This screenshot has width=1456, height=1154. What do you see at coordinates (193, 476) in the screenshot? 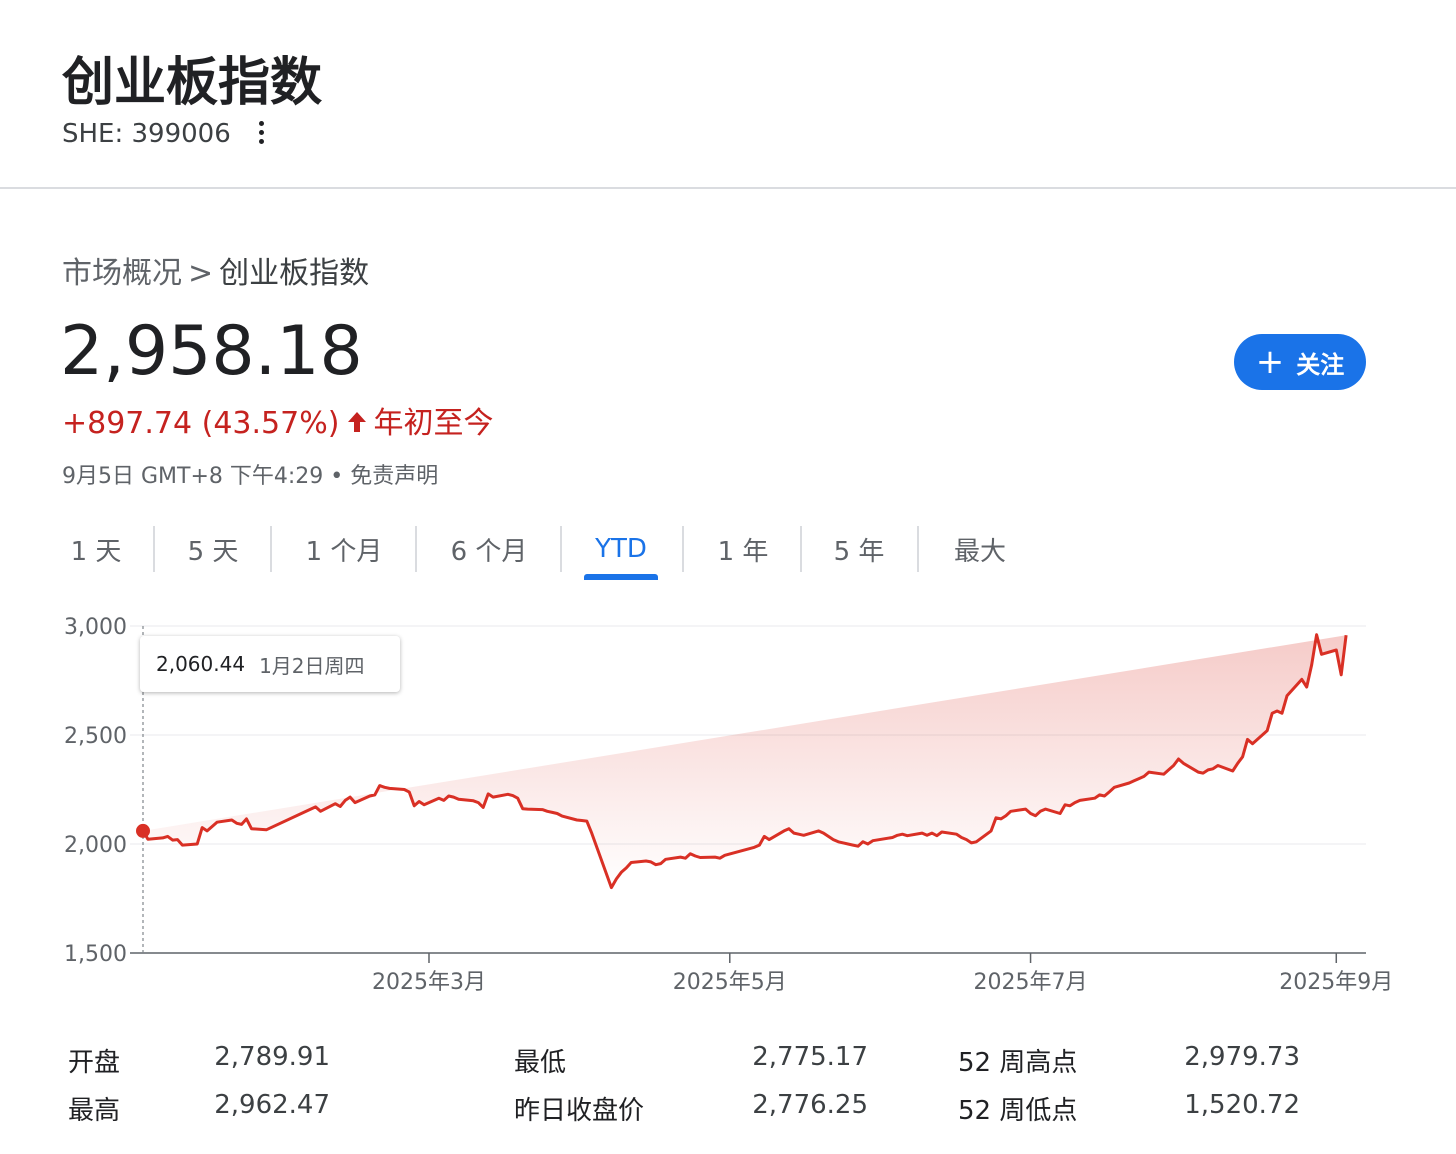
I see `quote-timestamp: 9月5日 GMT+8 下午4:29` at bounding box center [193, 476].